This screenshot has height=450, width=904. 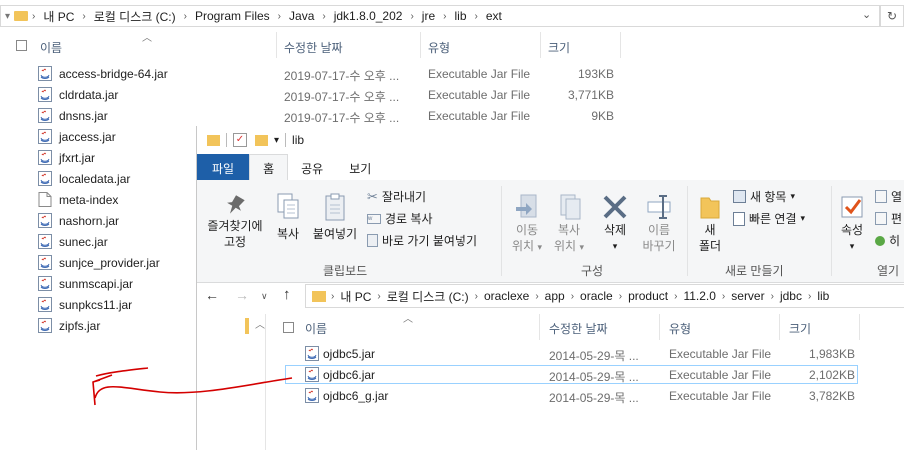 I want to click on annotation-arrow-top, so click(x=122, y=372).